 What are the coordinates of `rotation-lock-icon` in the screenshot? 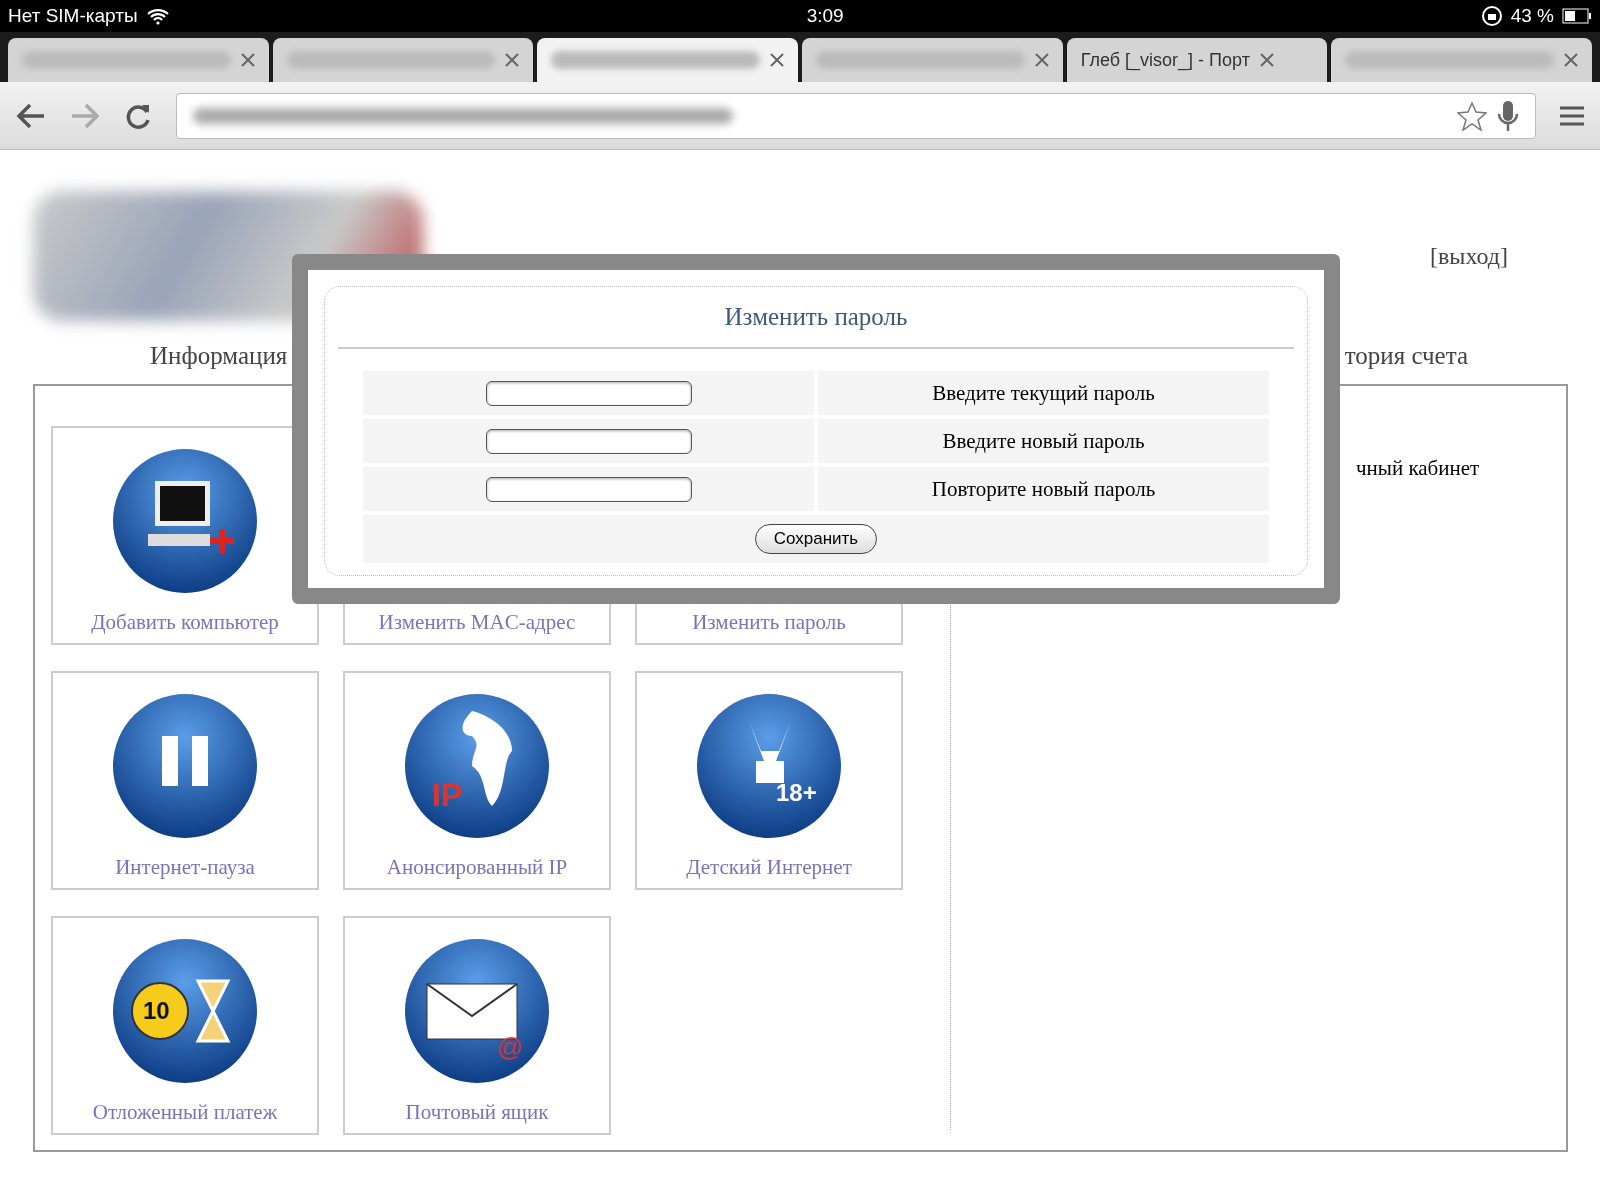 It's located at (1491, 16).